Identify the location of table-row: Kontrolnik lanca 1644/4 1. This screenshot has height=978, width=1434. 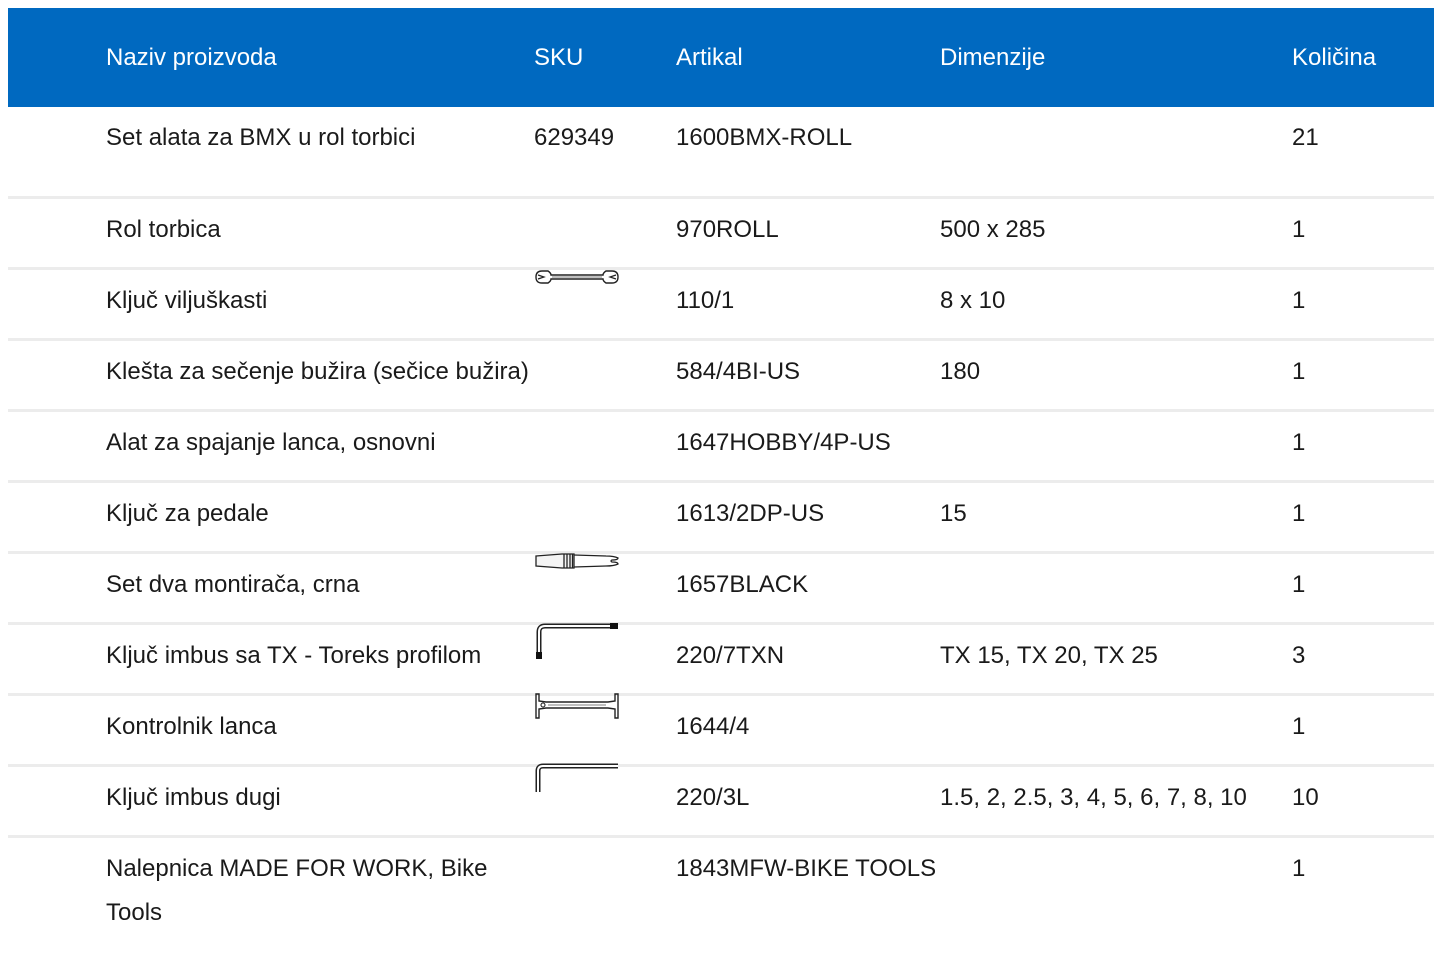
(721, 730).